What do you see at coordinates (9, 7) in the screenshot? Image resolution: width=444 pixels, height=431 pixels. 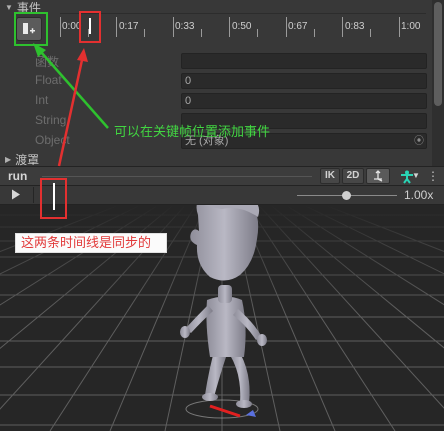 I see `foldout-expanded-icon: ▼` at bounding box center [9, 7].